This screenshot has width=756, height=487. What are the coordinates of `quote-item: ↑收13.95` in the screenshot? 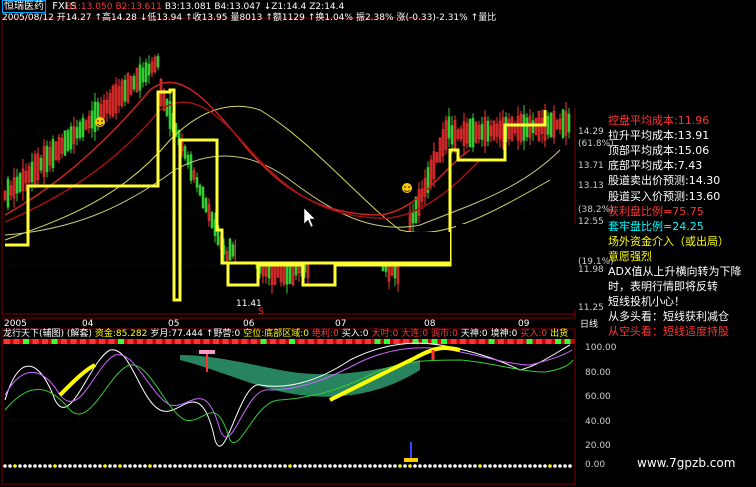 It's located at (206, 18).